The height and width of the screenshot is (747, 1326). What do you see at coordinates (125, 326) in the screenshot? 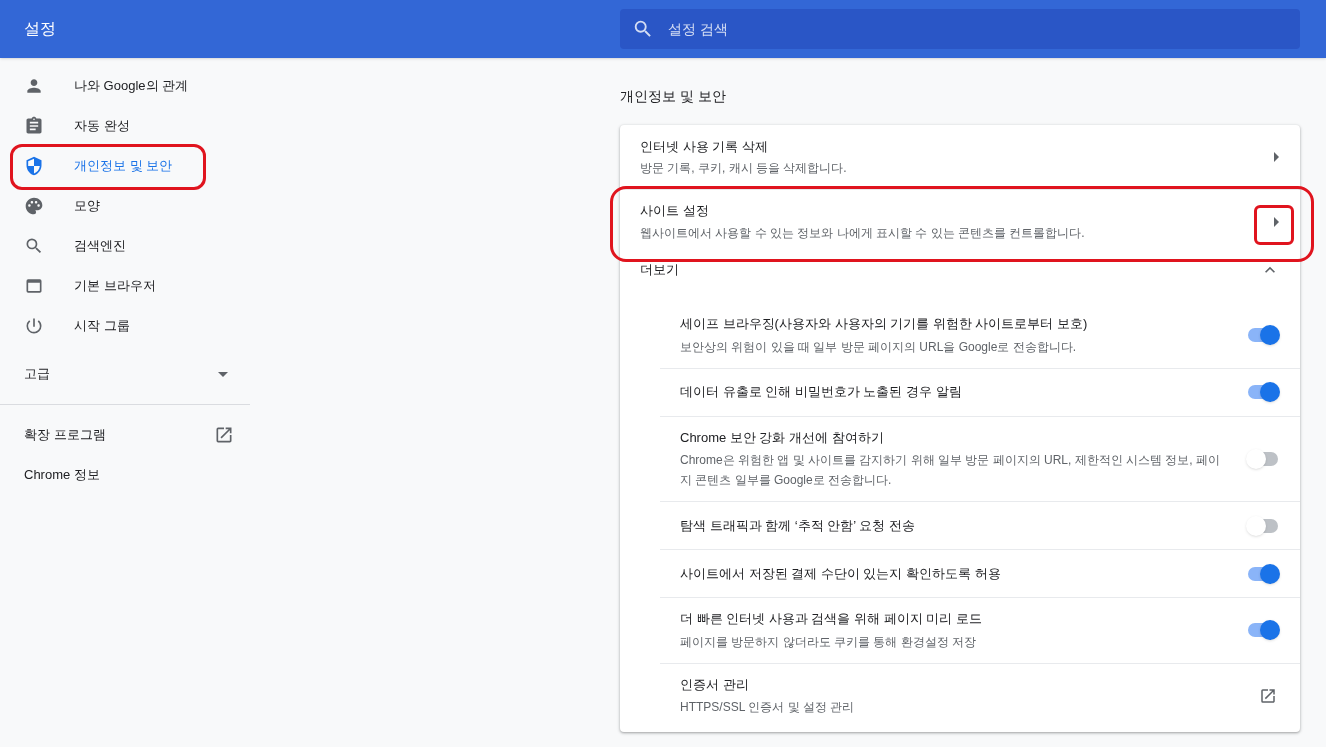
I see `sidebar-item: 시작 그룹` at bounding box center [125, 326].